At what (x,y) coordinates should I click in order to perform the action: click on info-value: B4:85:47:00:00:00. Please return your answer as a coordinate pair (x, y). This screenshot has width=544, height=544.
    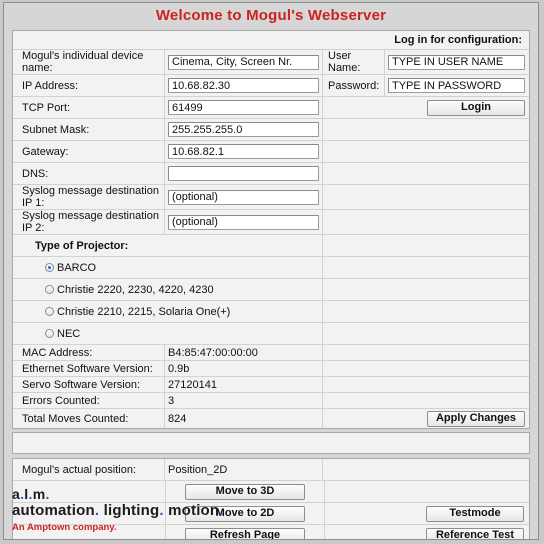
    Looking at the image, I should click on (244, 352).